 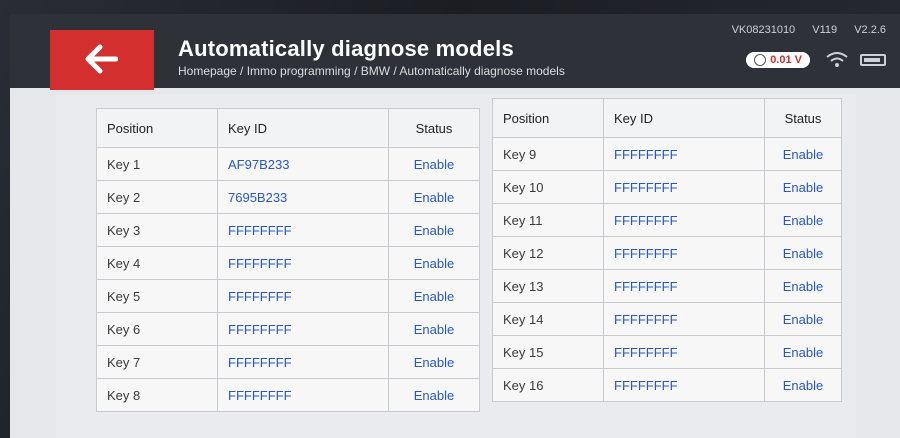 What do you see at coordinates (760, 60) in the screenshot?
I see `voltage-icon` at bounding box center [760, 60].